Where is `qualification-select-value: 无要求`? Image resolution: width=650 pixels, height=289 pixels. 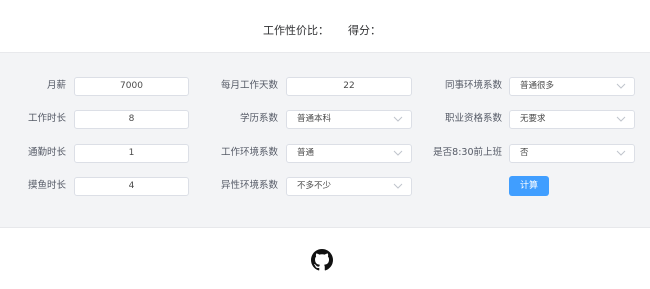
qualification-select-value: 无要求 is located at coordinates (533, 119).